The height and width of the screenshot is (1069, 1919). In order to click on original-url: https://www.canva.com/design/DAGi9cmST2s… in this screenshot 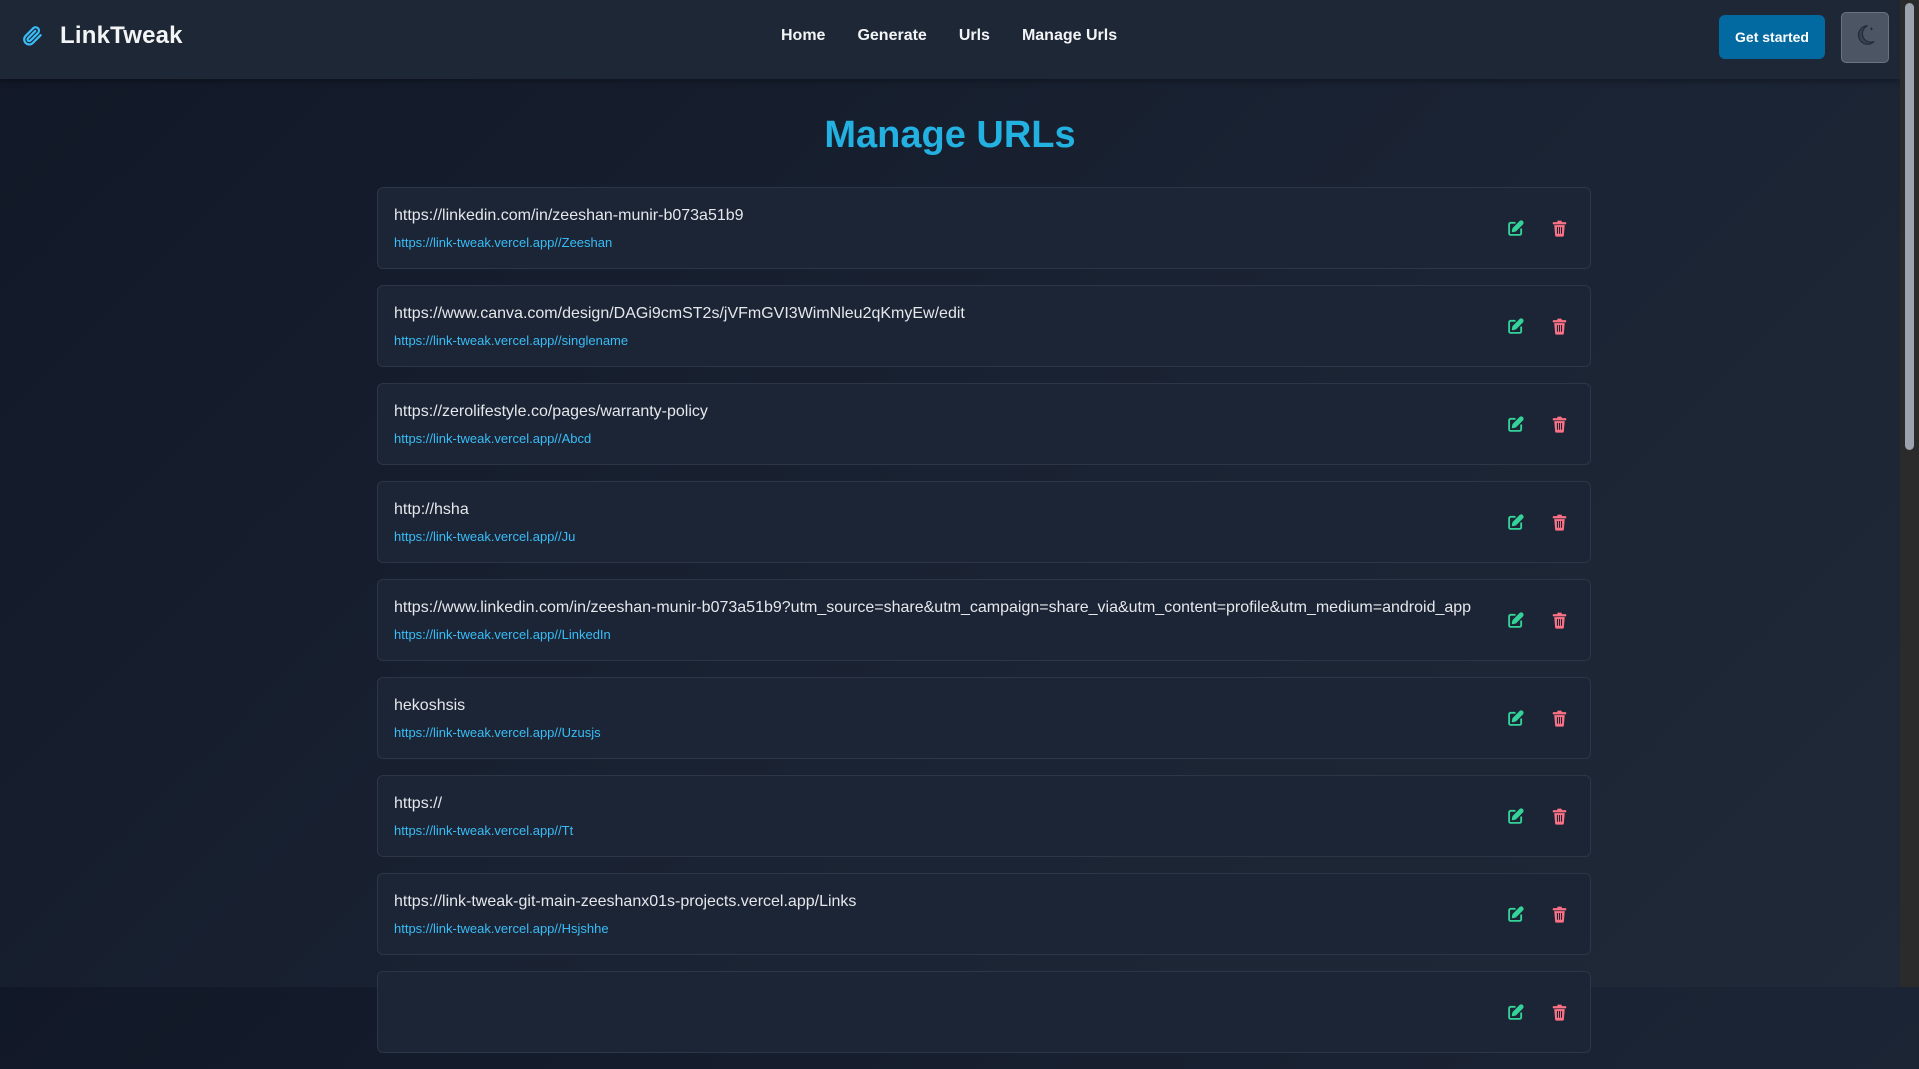, I will do `click(679, 313)`.